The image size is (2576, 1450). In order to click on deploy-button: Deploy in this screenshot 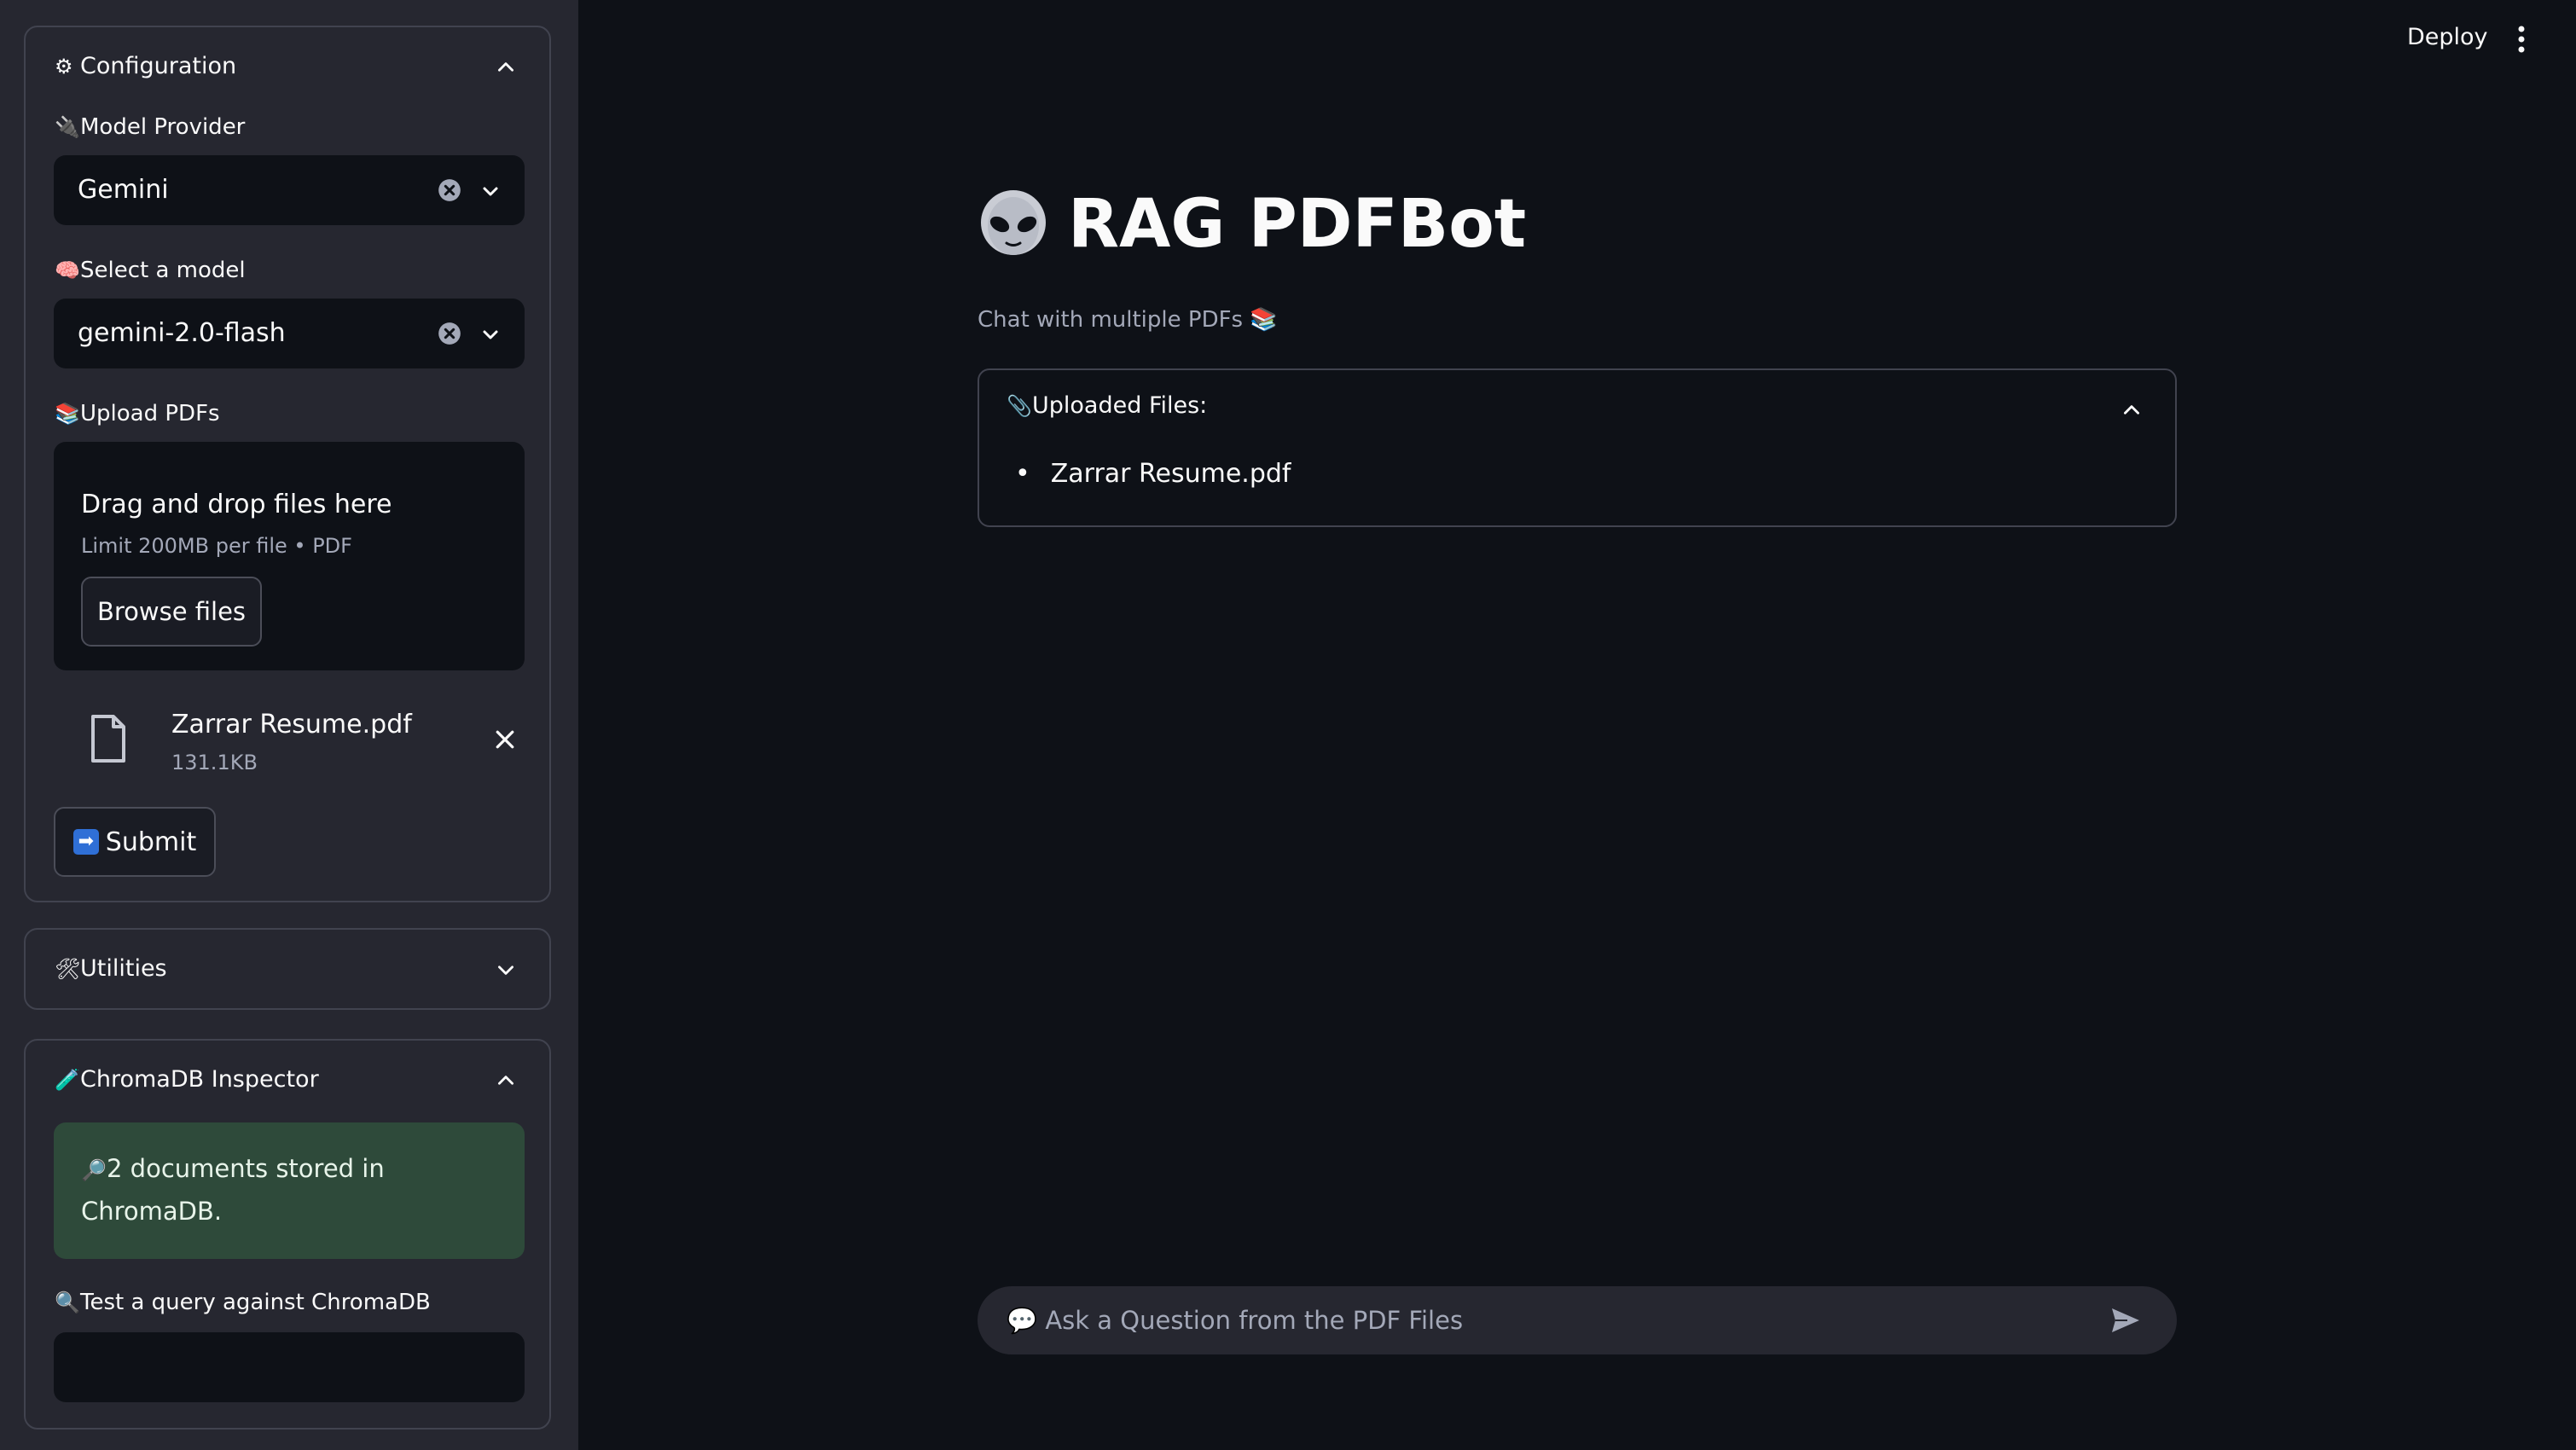, I will do `click(2447, 37)`.